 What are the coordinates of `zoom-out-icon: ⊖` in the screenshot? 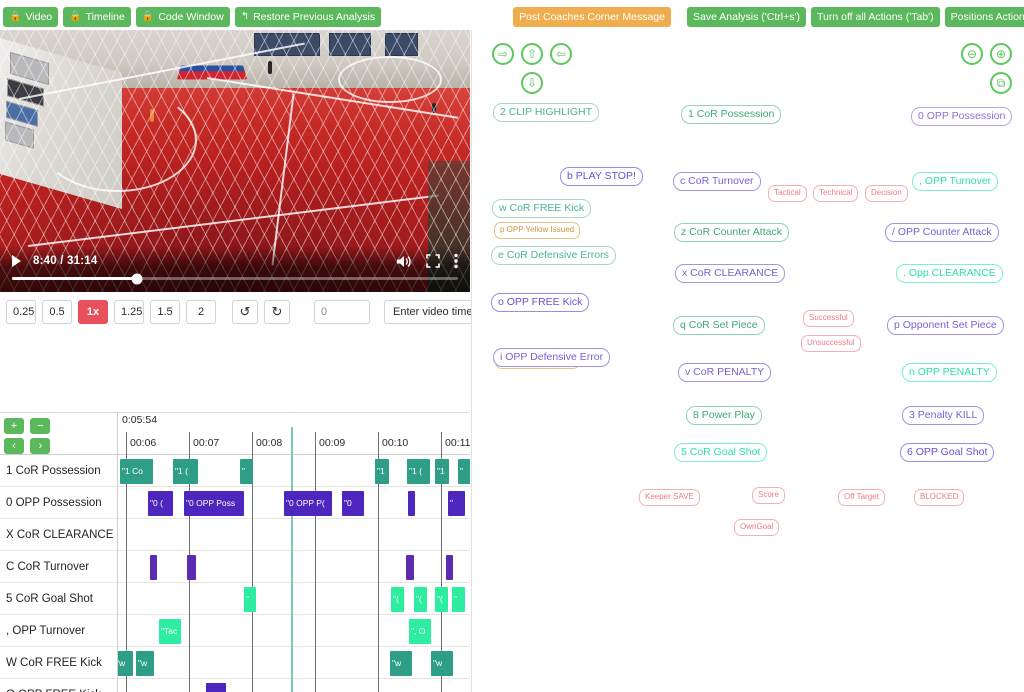 It's located at (972, 54).